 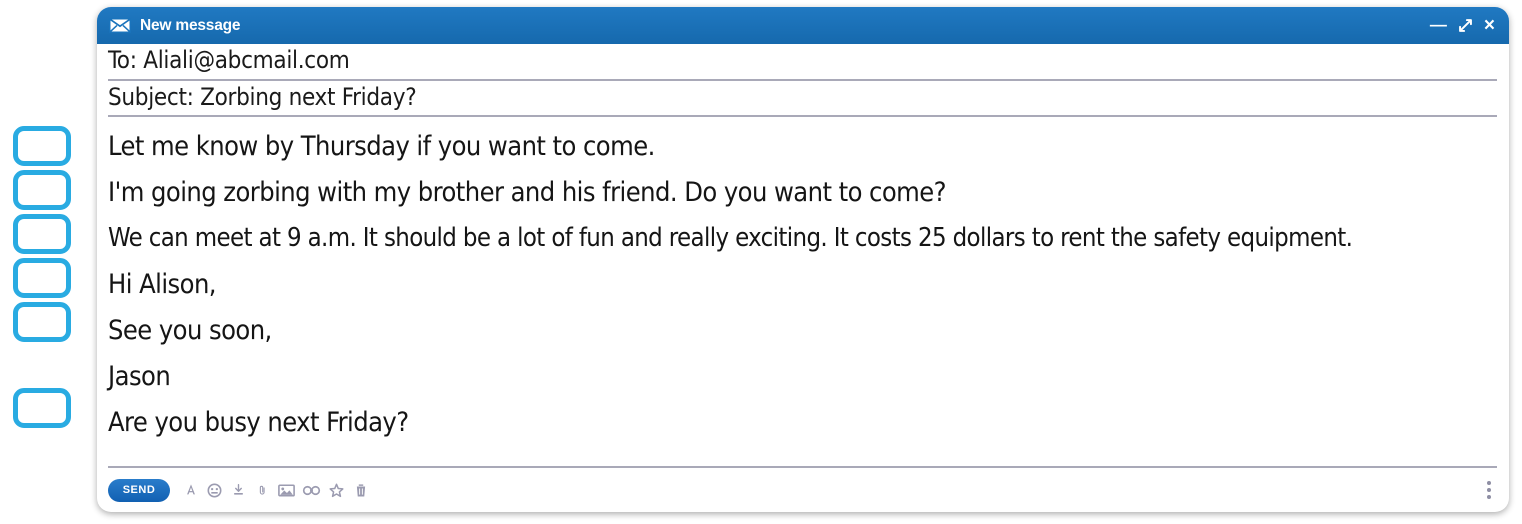 I want to click on insert-image-icon, so click(x=286, y=490).